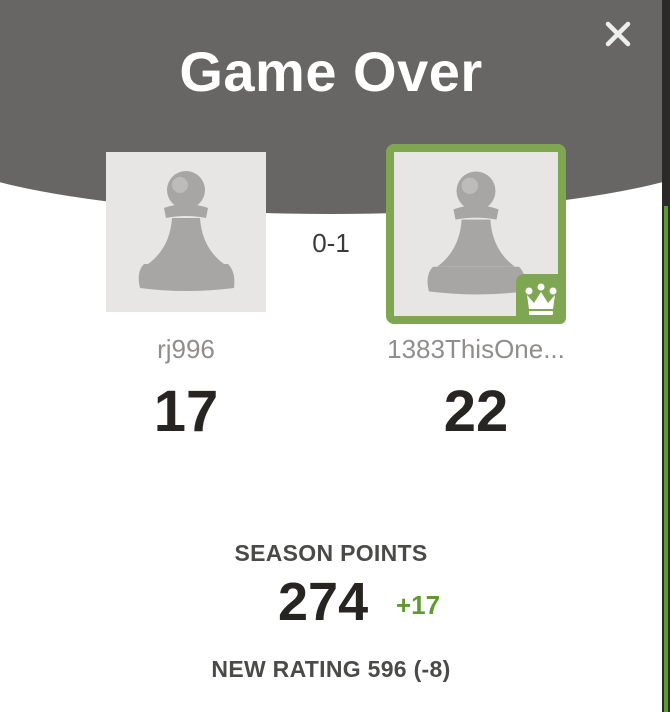  What do you see at coordinates (331, 669) in the screenshot?
I see `new-rating: NEW RATING 596 (-8)` at bounding box center [331, 669].